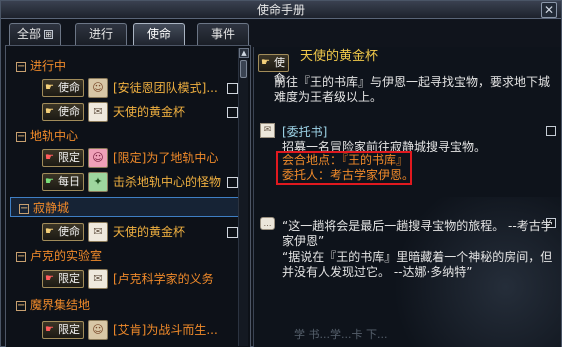 Image resolution: width=562 pixels, height=347 pixels. I want to click on tab-mission: 使命, so click(159, 34).